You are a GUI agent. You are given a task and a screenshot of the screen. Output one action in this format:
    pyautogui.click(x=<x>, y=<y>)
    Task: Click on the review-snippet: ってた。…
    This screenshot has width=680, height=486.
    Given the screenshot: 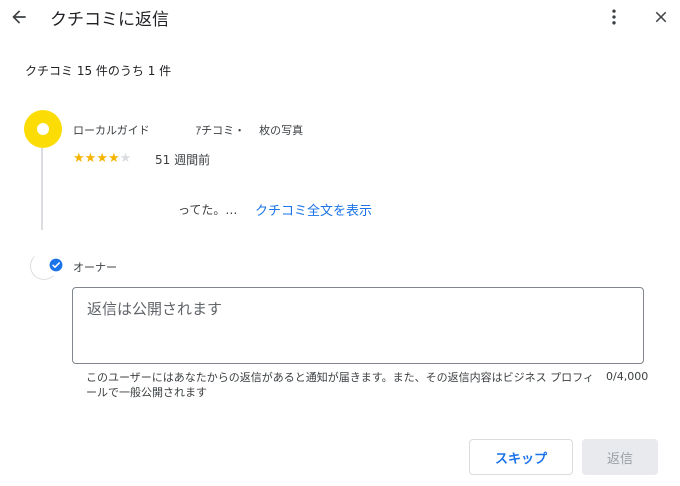 What is the action you would take?
    pyautogui.click(x=208, y=210)
    